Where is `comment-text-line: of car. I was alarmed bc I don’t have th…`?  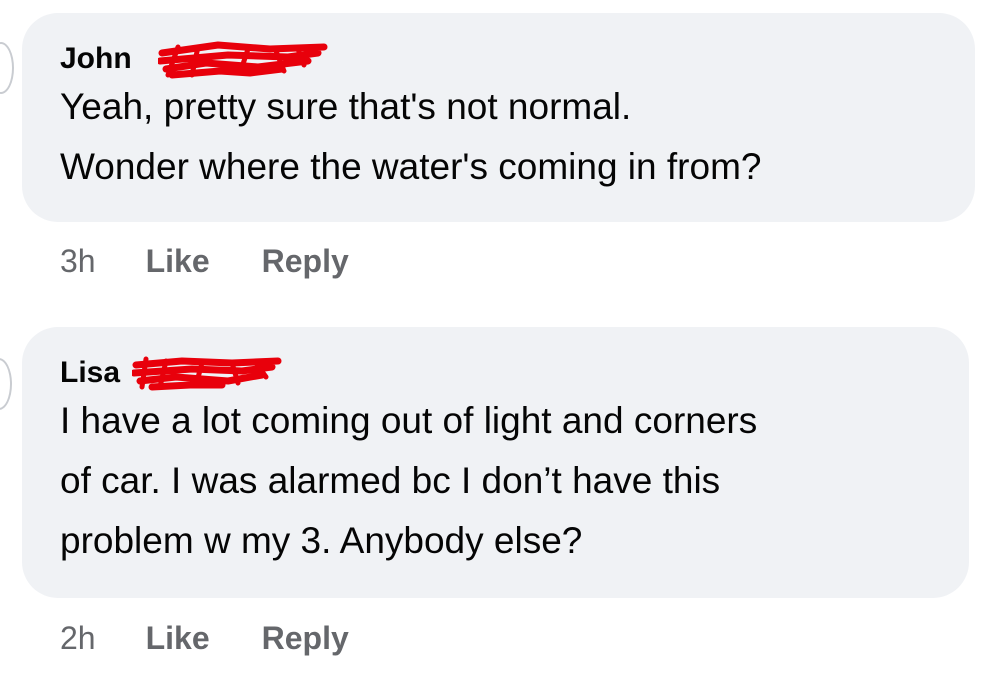 comment-text-line: of car. I was alarmed bc I don’t have th… is located at coordinates (390, 480).